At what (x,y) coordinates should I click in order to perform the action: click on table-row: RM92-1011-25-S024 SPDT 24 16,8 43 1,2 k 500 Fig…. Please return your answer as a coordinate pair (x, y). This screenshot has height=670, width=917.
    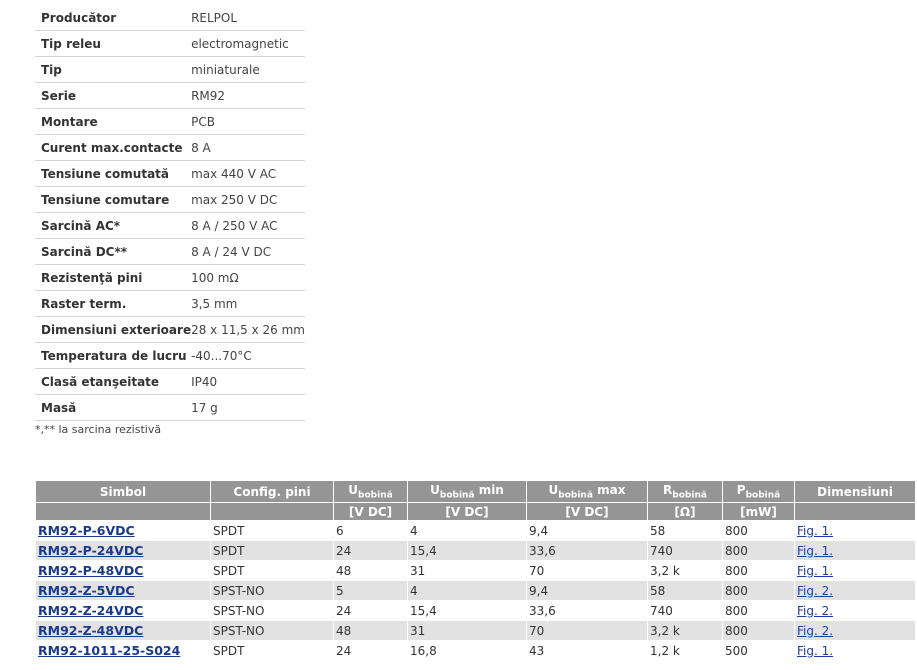
    Looking at the image, I should click on (475, 650).